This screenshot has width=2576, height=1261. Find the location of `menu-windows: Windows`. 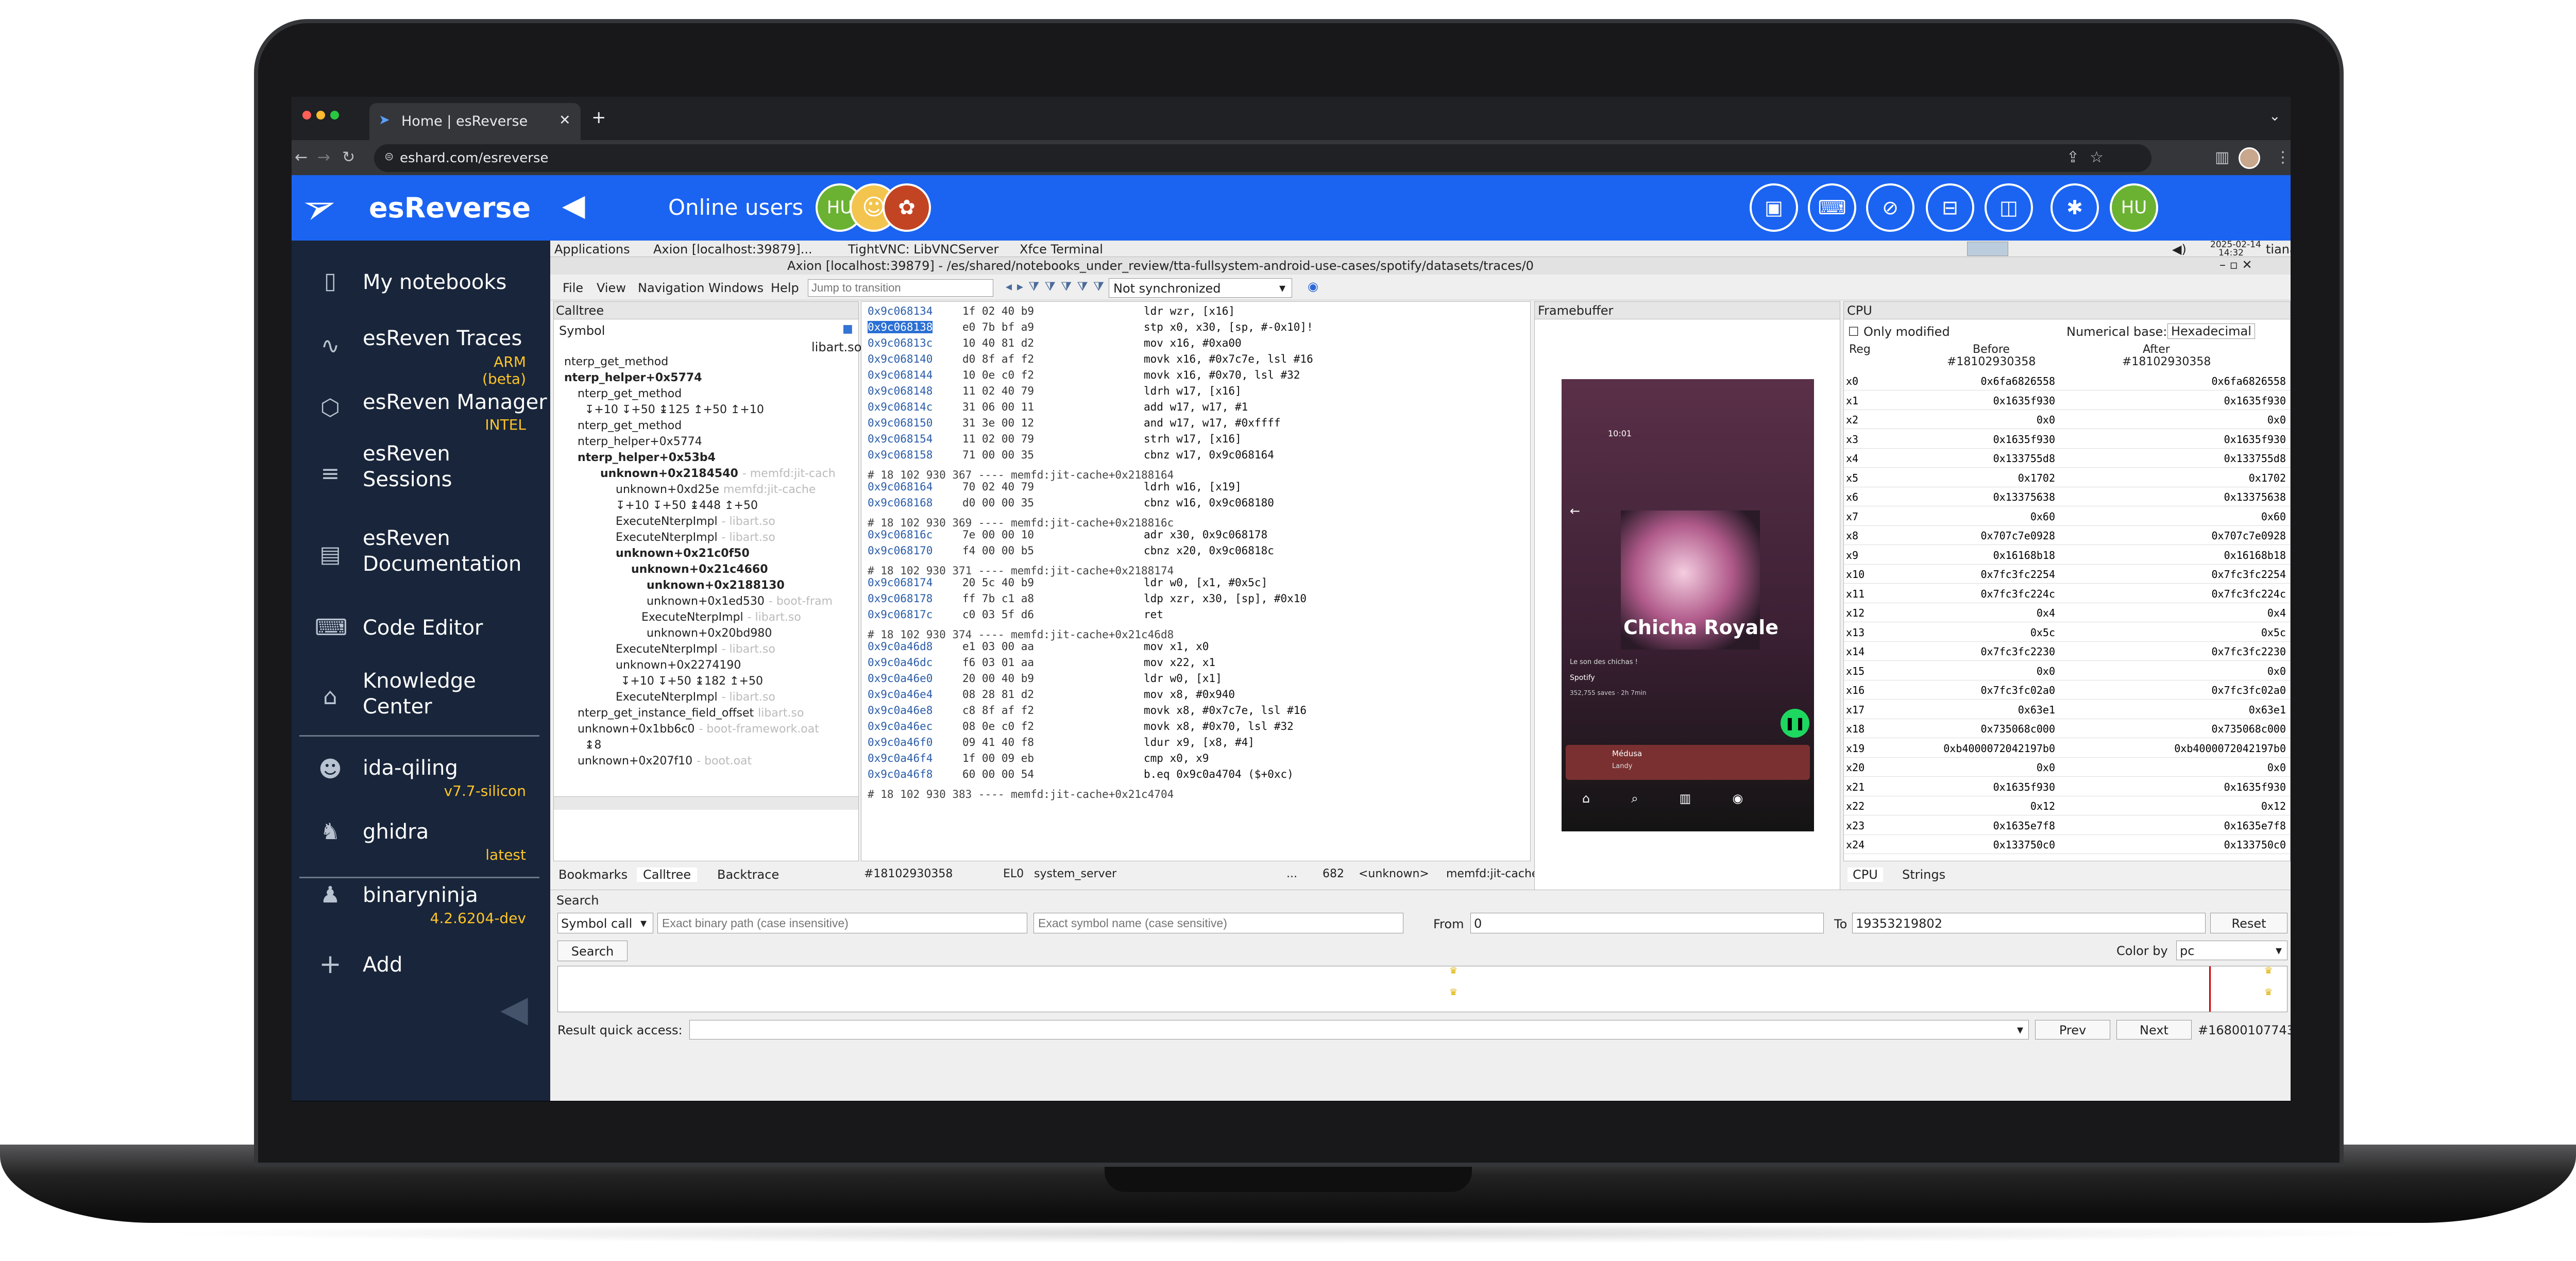

menu-windows: Windows is located at coordinates (736, 288).